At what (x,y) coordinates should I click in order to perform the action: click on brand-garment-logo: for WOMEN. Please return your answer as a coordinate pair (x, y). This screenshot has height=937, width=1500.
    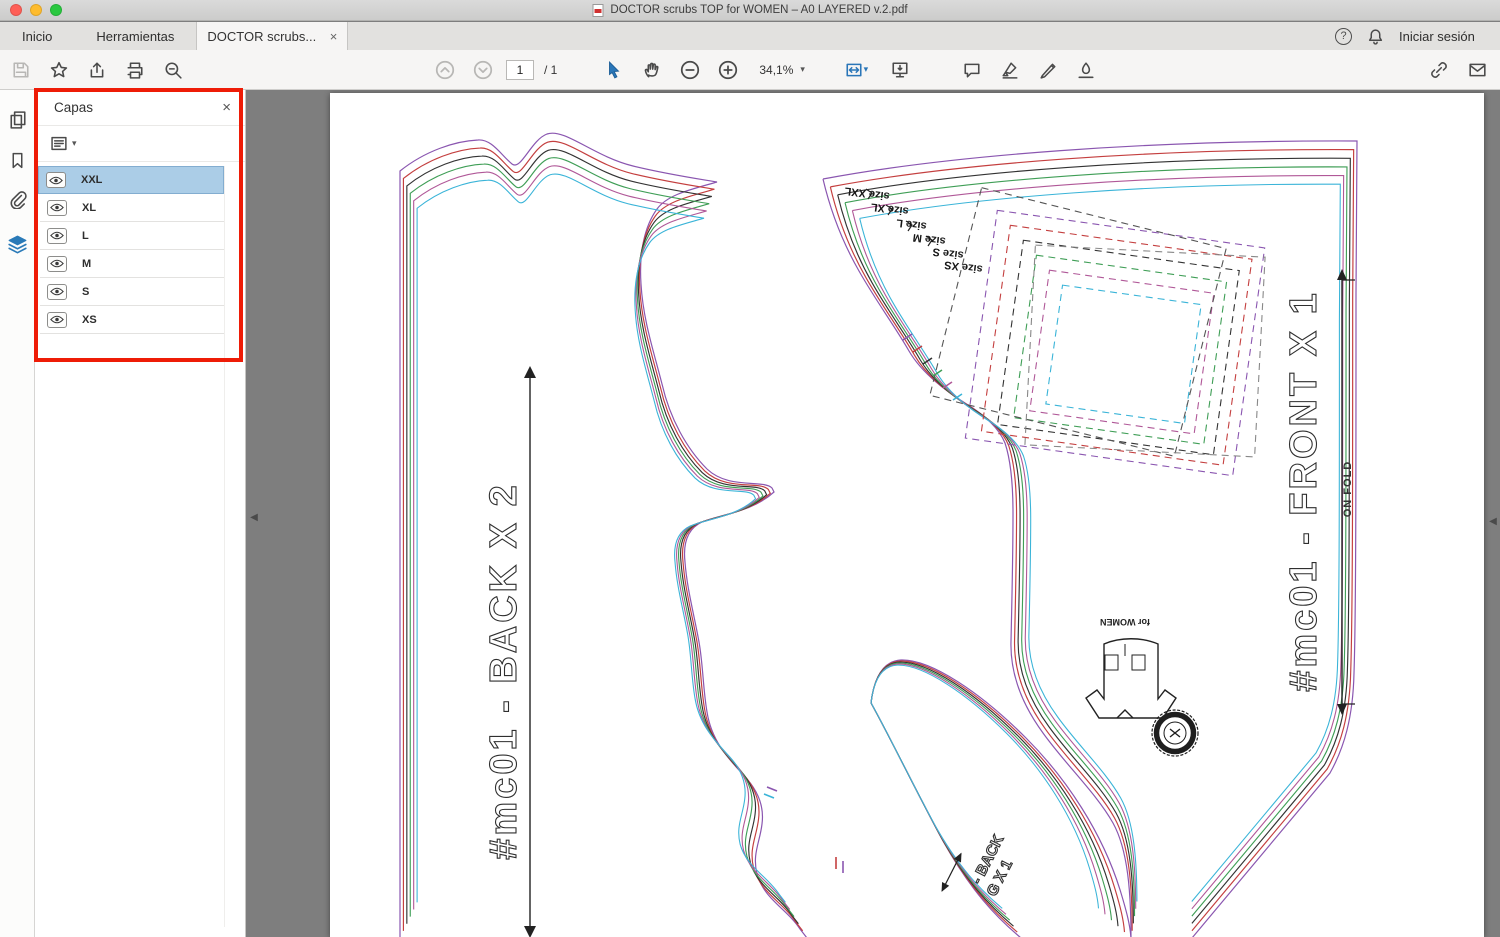
    Looking at the image, I should click on (1131, 668).